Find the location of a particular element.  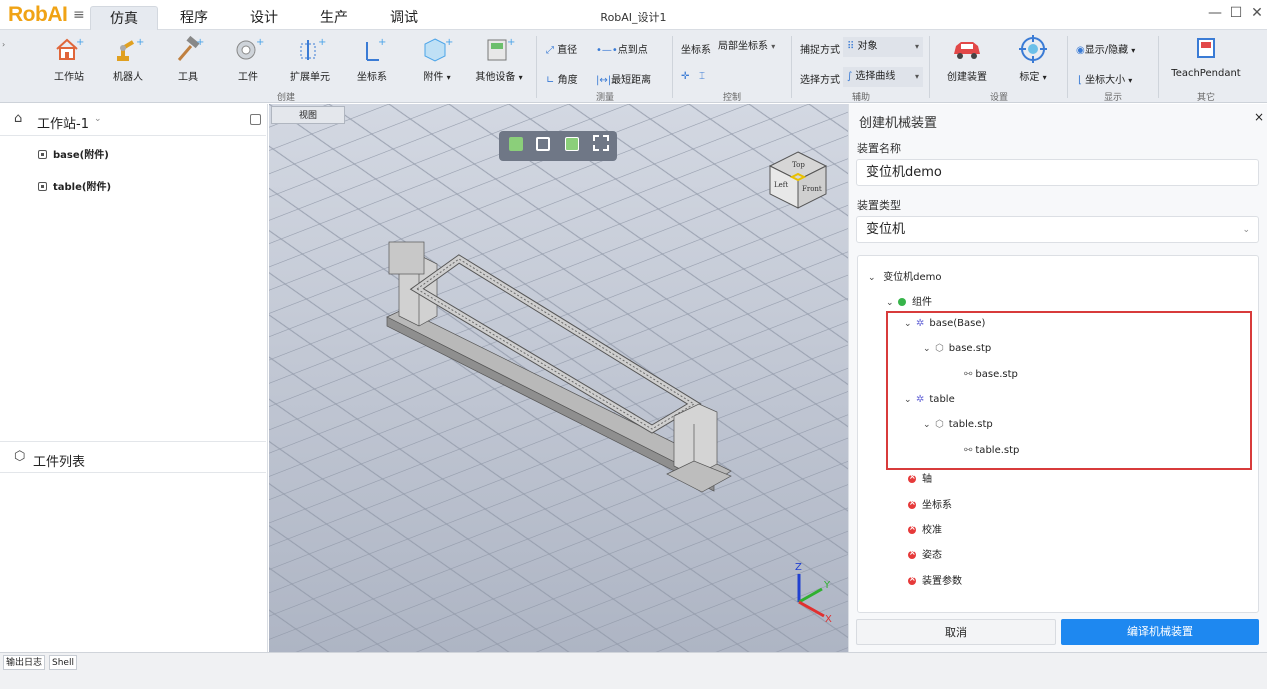

shortest-distance-button: |↔|最短距离 is located at coordinates (623, 78).